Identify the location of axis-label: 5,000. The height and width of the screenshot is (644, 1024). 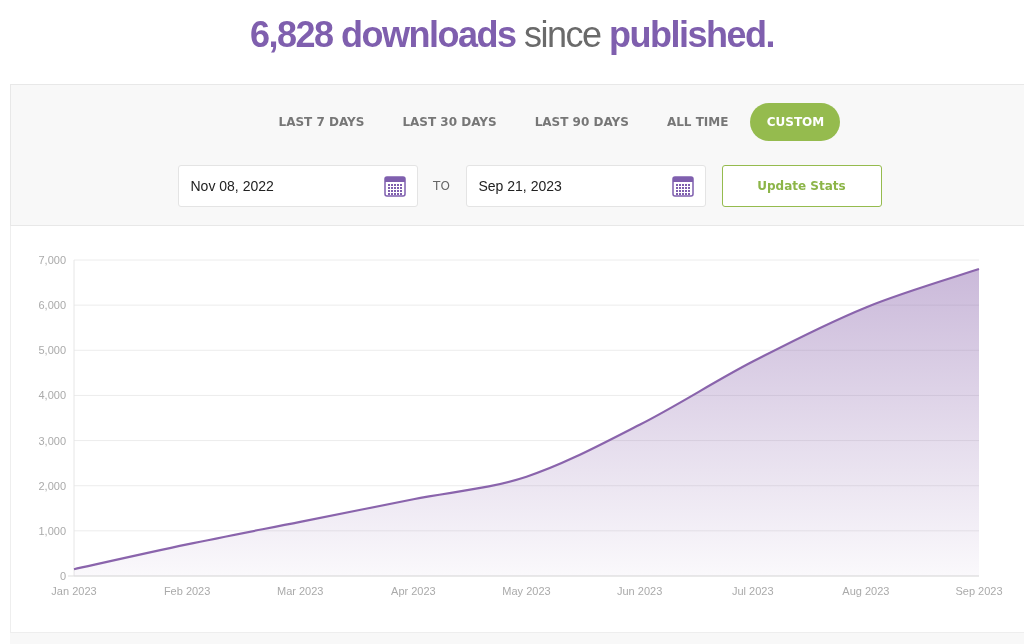
(52, 350).